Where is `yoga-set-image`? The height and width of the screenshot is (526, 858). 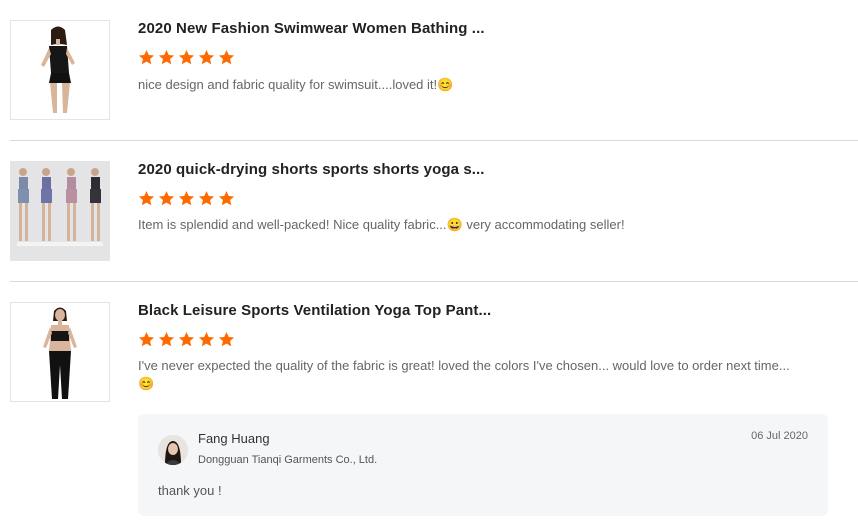
yoga-set-image is located at coordinates (60, 352).